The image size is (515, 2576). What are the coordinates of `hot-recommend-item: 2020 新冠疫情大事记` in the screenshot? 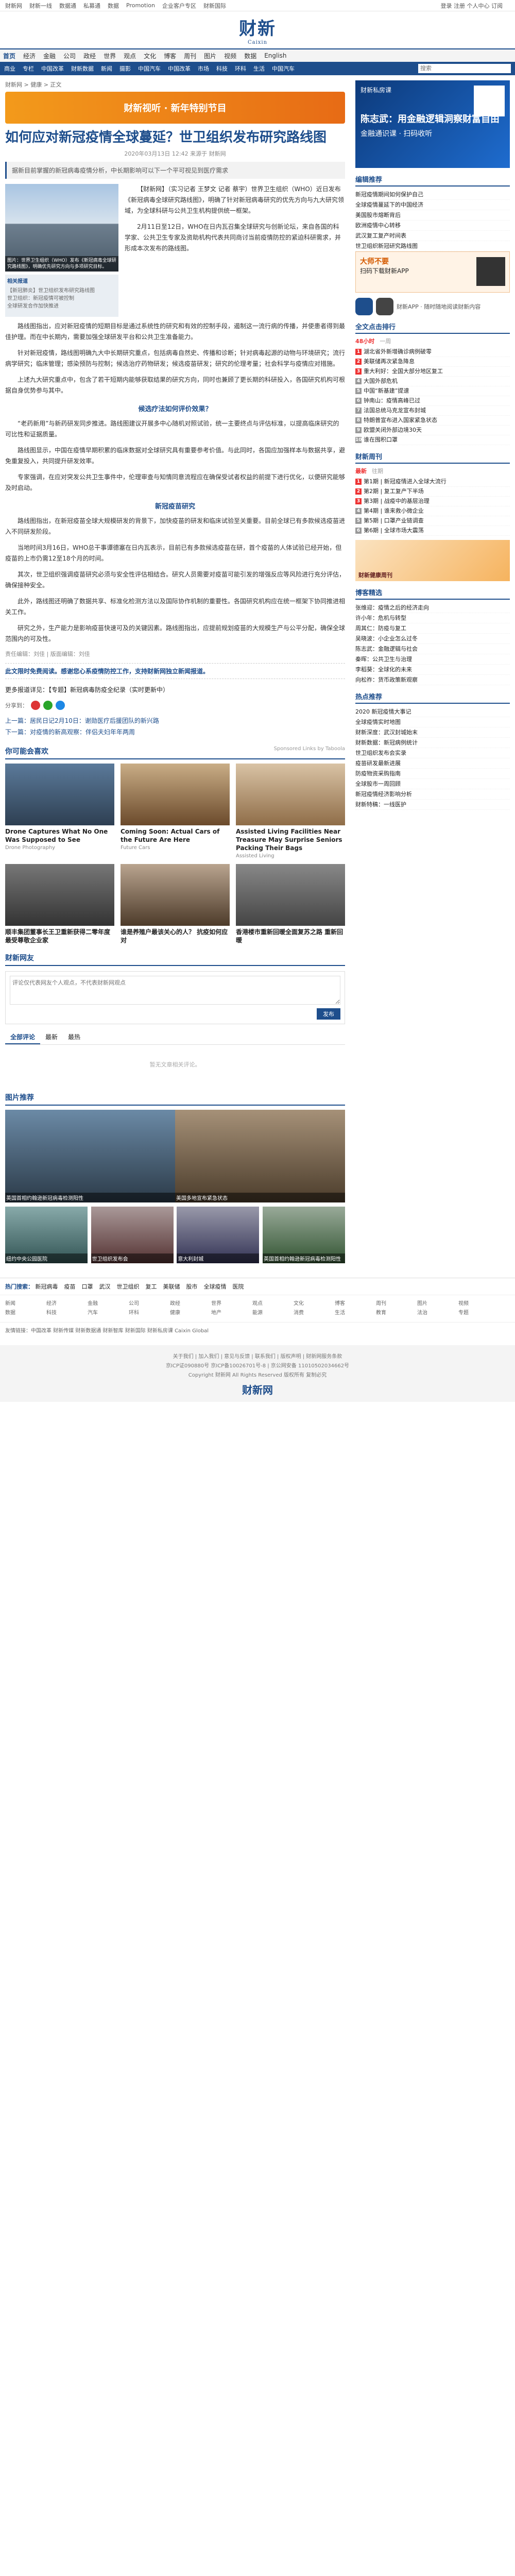 It's located at (432, 712).